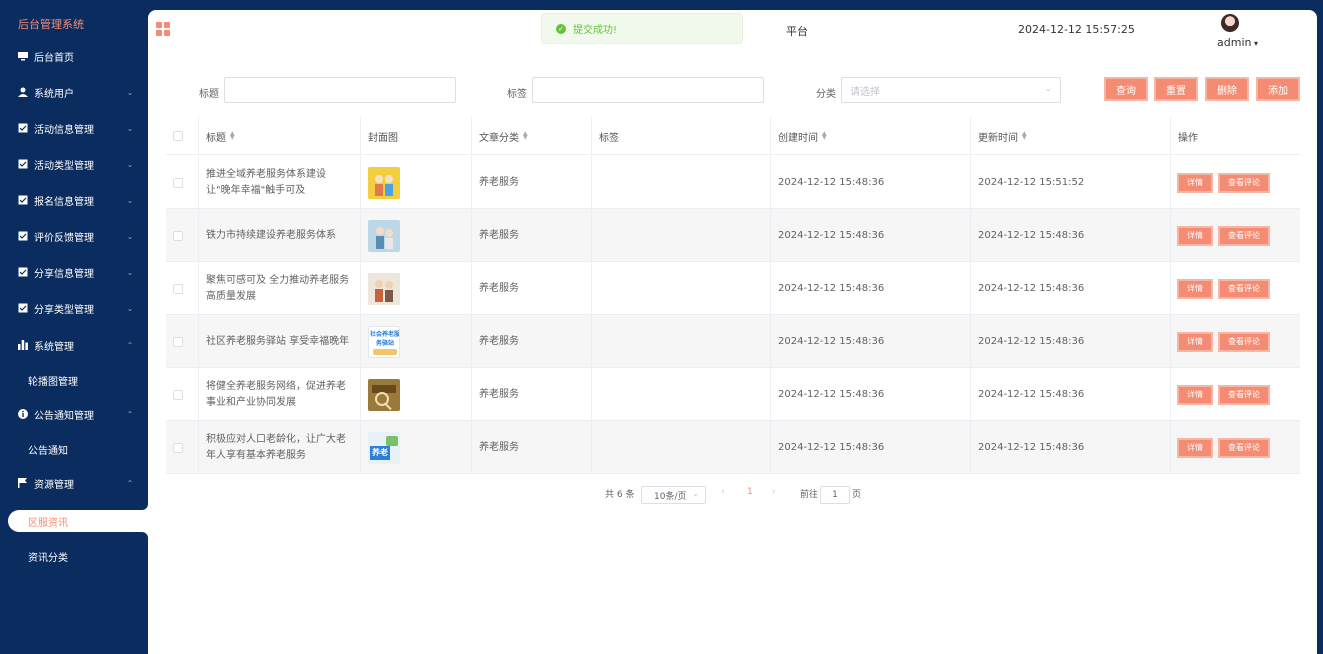 Image resolution: width=1323 pixels, height=654 pixels. Describe the element at coordinates (681, 136) in the screenshot. I see `column-tags: 标签` at that location.